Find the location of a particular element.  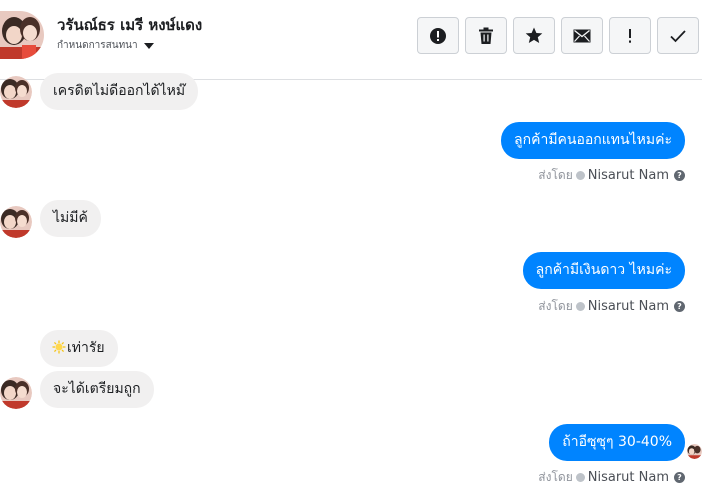

message-bubble-incoming: จะได้เตรียมถูก is located at coordinates (97, 389).